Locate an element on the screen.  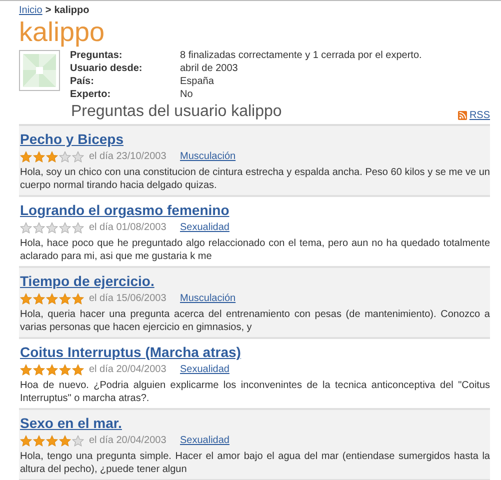
question-excerpt: Hola, tengo una pregunta simple. Hacer el amor bajo el agua del mar (entiendase sumergidos hasta la altura del pecho), ¿puede tener algun is located at coordinates (255, 463).